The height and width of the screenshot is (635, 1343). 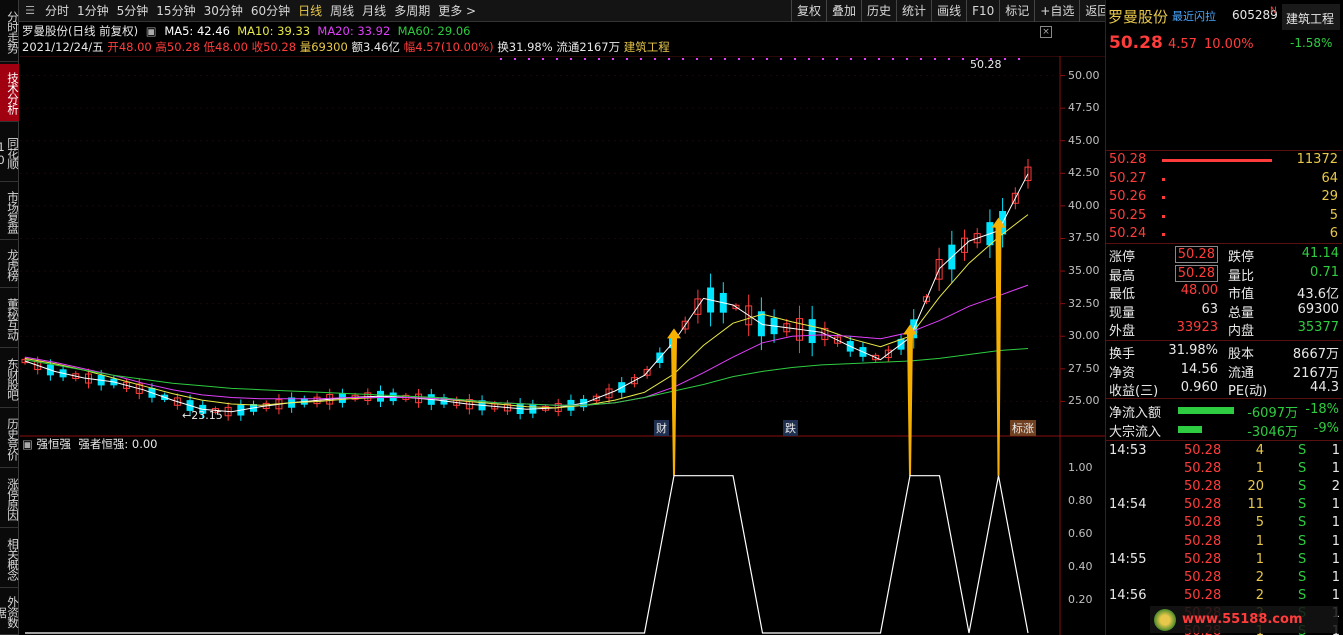 I want to click on price-tick-label: 42.50, so click(x=1084, y=173).